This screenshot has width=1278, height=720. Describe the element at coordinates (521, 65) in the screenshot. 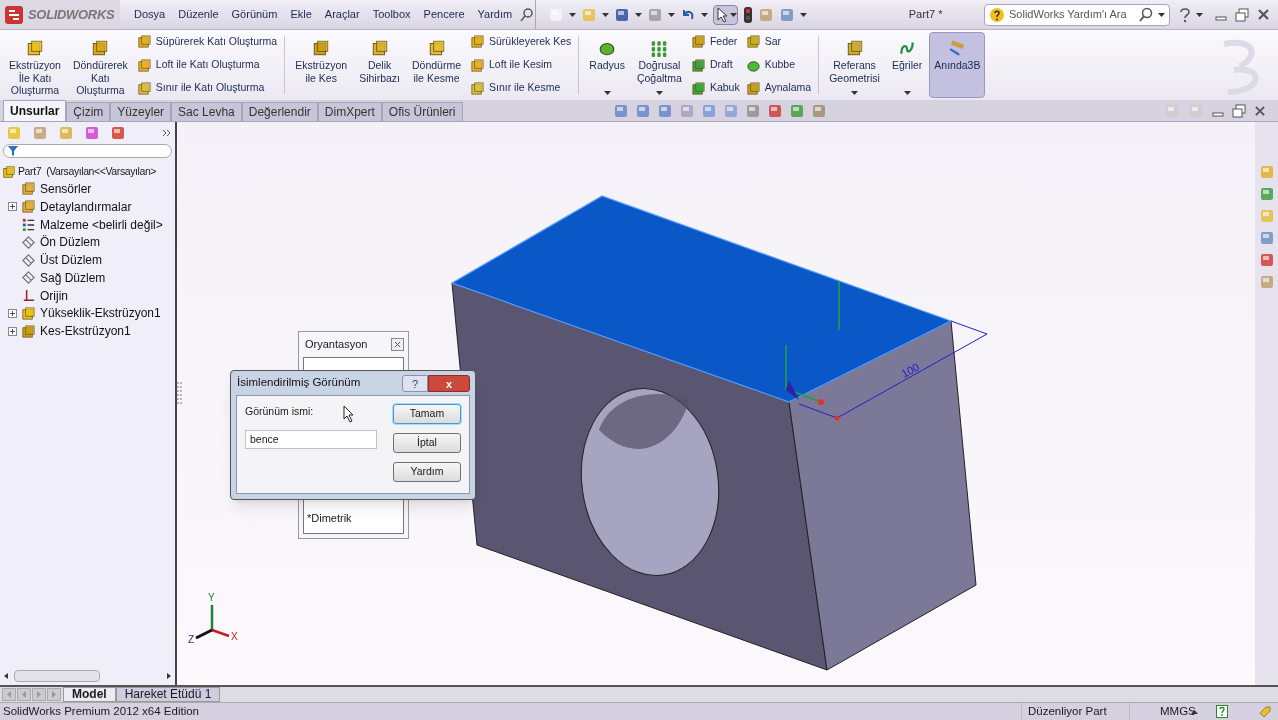

I see `ribbon-button: Loft ile Kesim` at that location.